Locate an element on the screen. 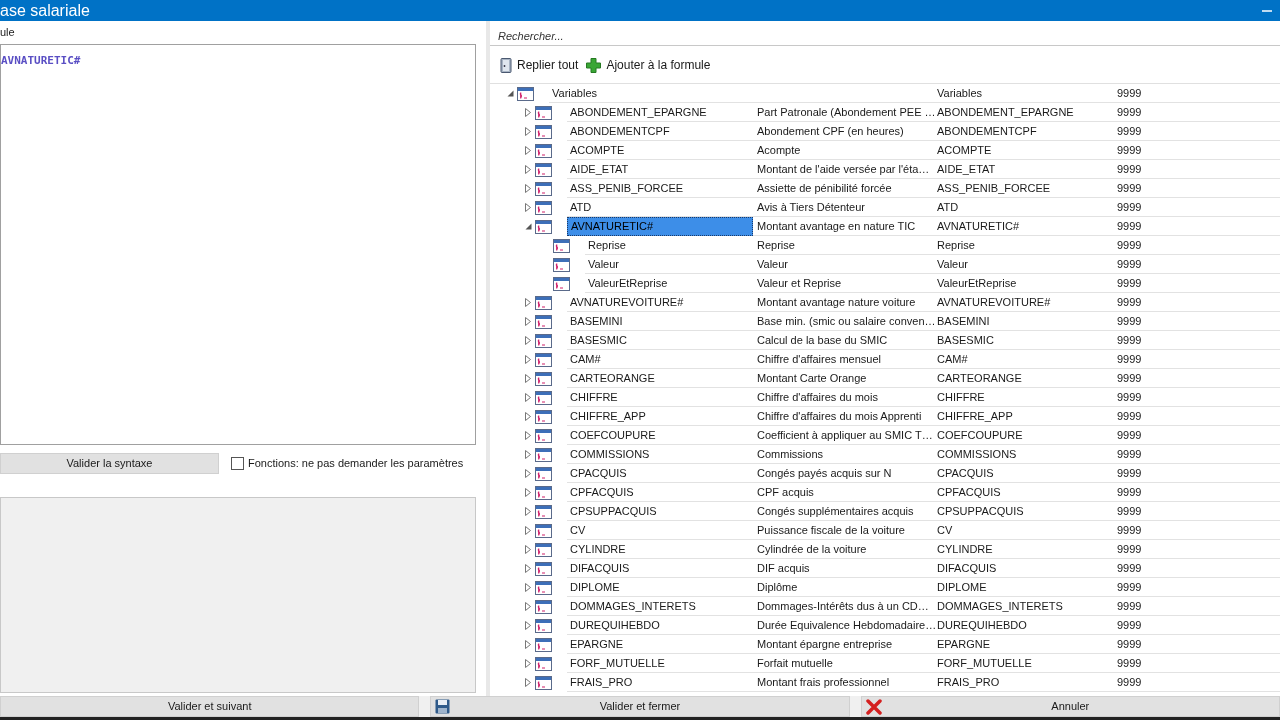 This screenshot has width=1280, height=720. tree-item: FORF_MUTUELLE is located at coordinates (660, 663).